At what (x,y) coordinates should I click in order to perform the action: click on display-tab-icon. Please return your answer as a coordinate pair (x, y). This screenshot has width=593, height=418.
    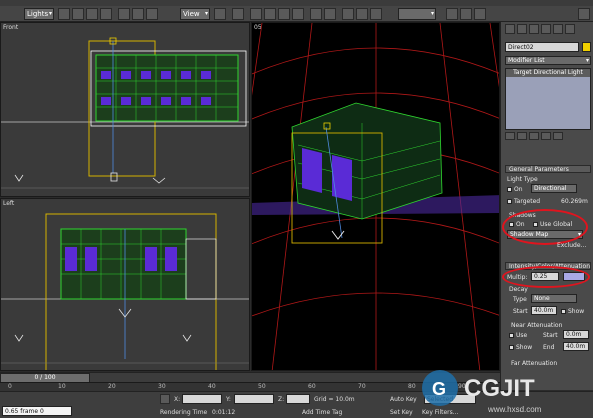
    Looking at the image, I should click on (558, 29).